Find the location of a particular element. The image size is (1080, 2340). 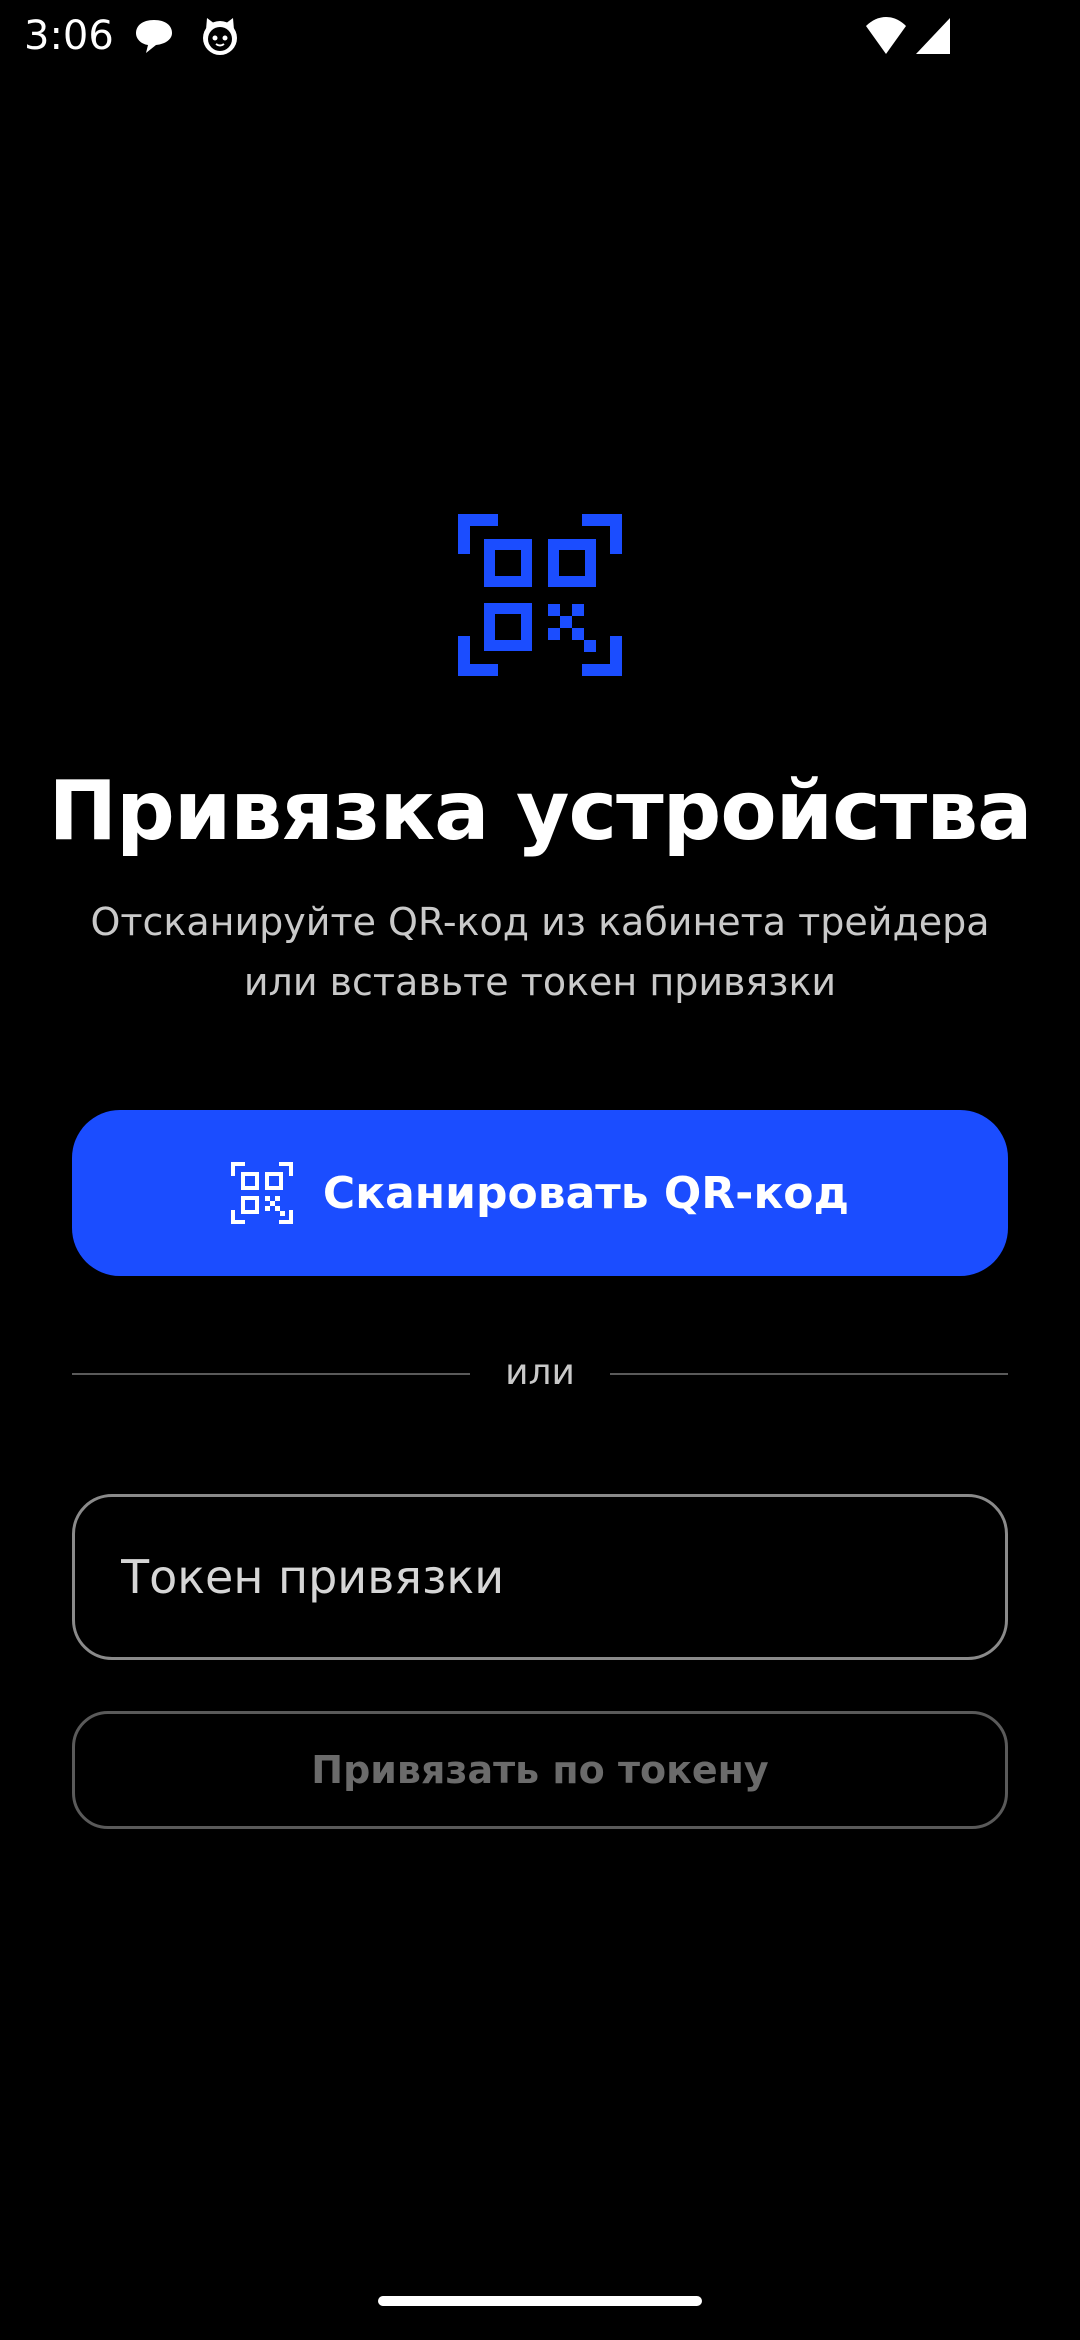

cellular-signal-icon is located at coordinates (934, 36).